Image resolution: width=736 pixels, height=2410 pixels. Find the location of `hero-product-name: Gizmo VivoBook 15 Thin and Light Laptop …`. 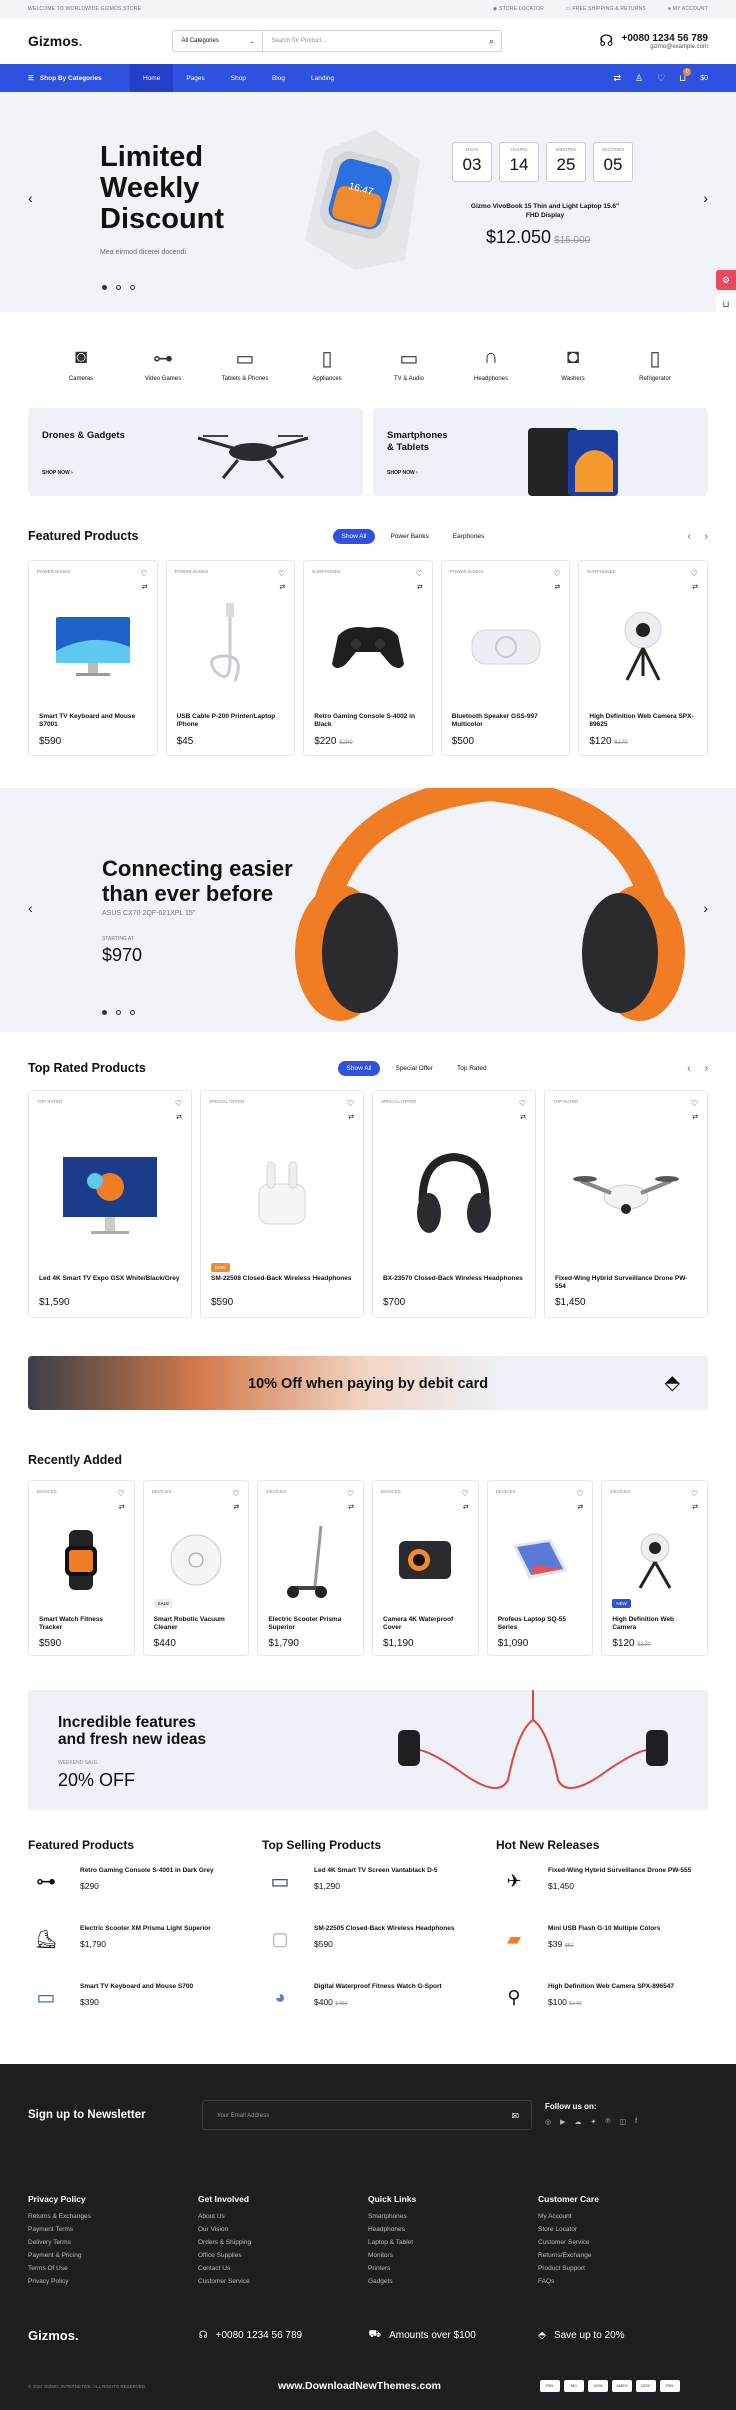

hero-product-name: Gizmo VivoBook 15 Thin and Light Laptop … is located at coordinates (545, 211).